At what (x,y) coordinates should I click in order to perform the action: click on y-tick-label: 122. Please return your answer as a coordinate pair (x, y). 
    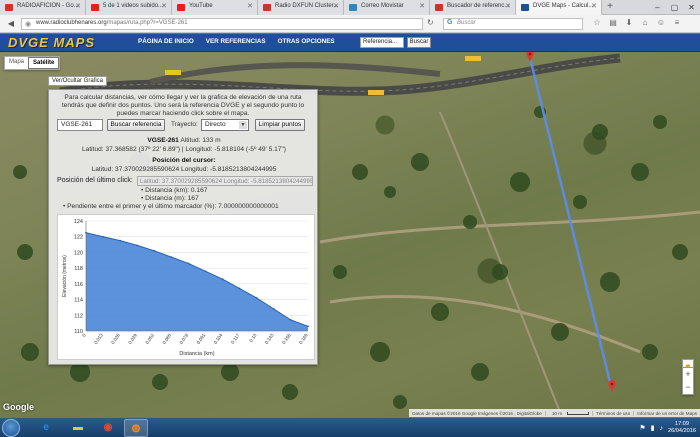
    Looking at the image, I should click on (78, 238).